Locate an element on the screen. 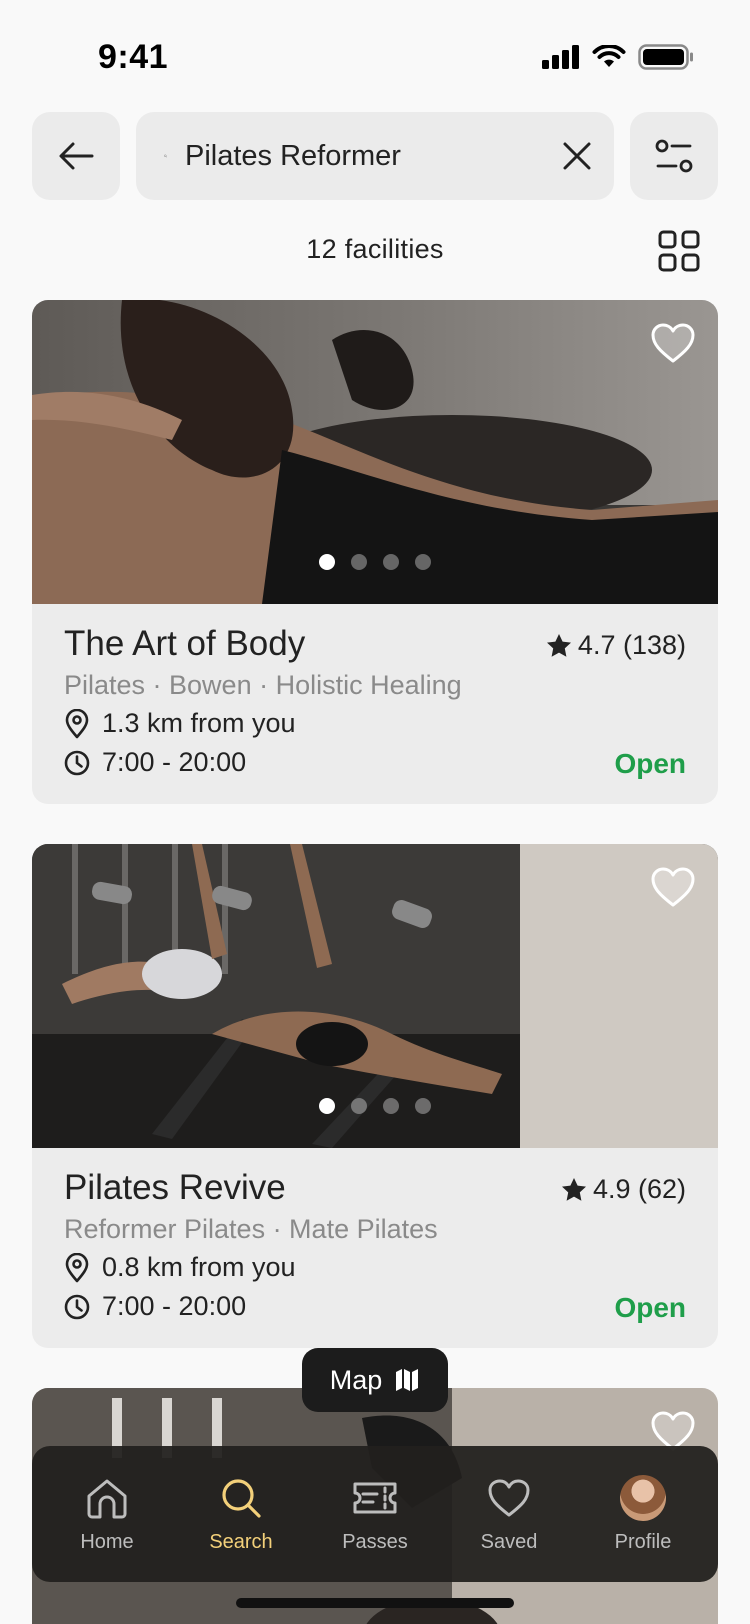 Image resolution: width=750 pixels, height=1624 pixels. distance-text: 0.8 km from you is located at coordinates (199, 1267).